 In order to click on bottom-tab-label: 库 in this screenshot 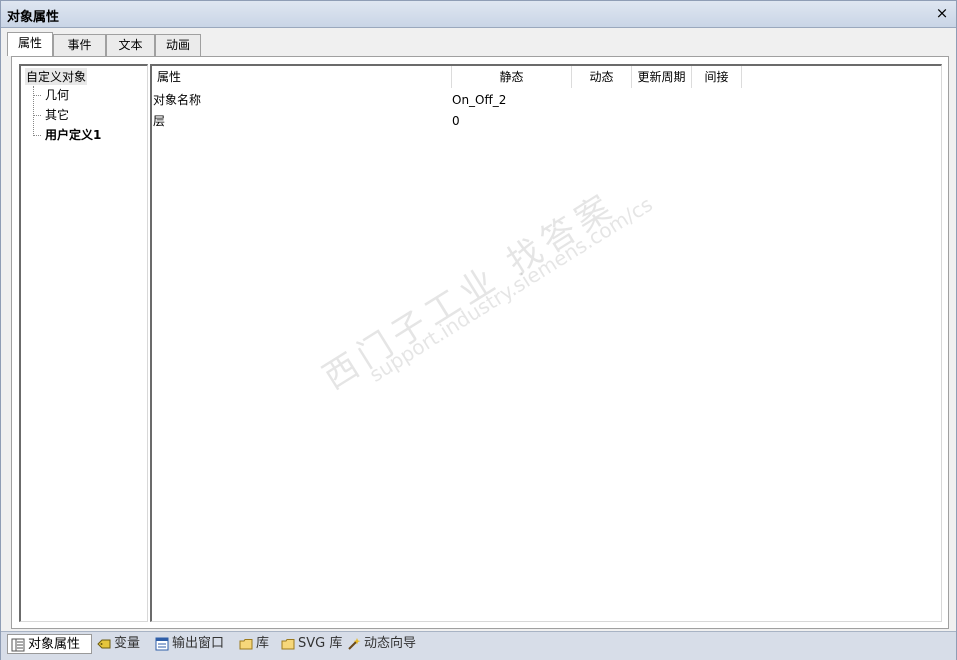, I will do `click(263, 643)`.